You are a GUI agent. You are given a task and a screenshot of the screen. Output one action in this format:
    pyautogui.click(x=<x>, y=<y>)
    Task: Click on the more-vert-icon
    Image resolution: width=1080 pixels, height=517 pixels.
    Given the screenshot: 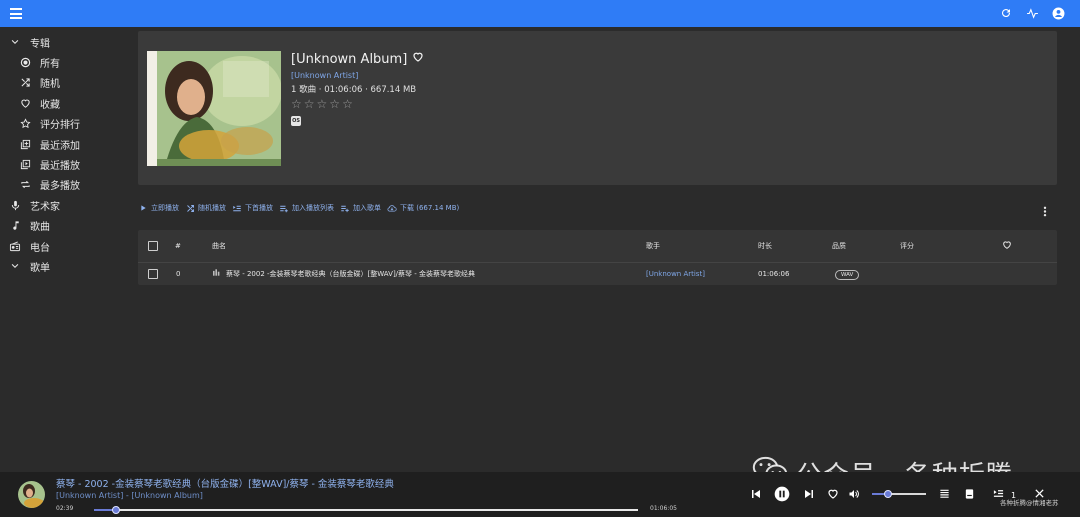 What is the action you would take?
    pyautogui.click(x=1045, y=211)
    